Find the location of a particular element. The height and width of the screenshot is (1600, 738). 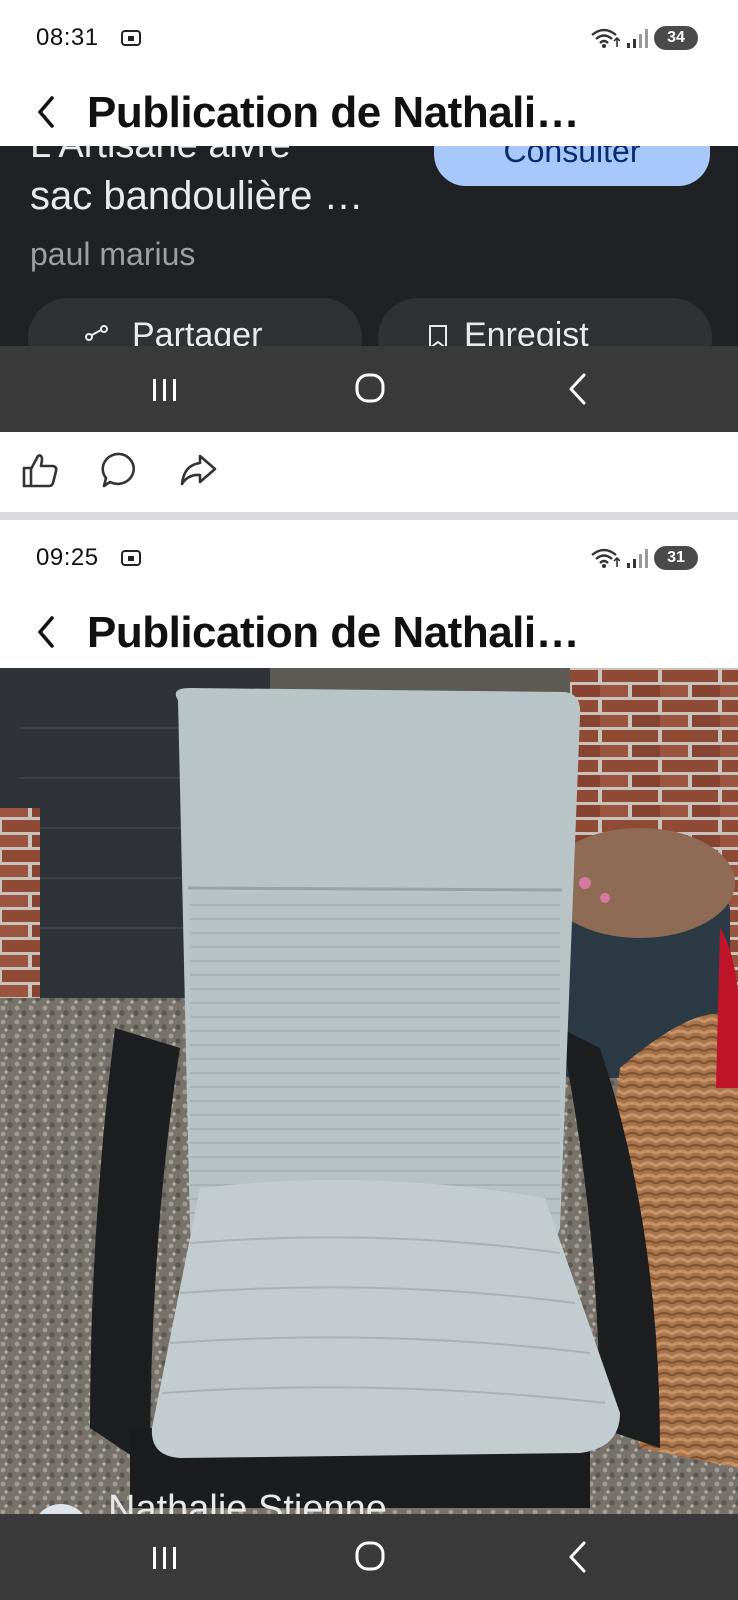

status-indicators: 34 is located at coordinates (644, 38).